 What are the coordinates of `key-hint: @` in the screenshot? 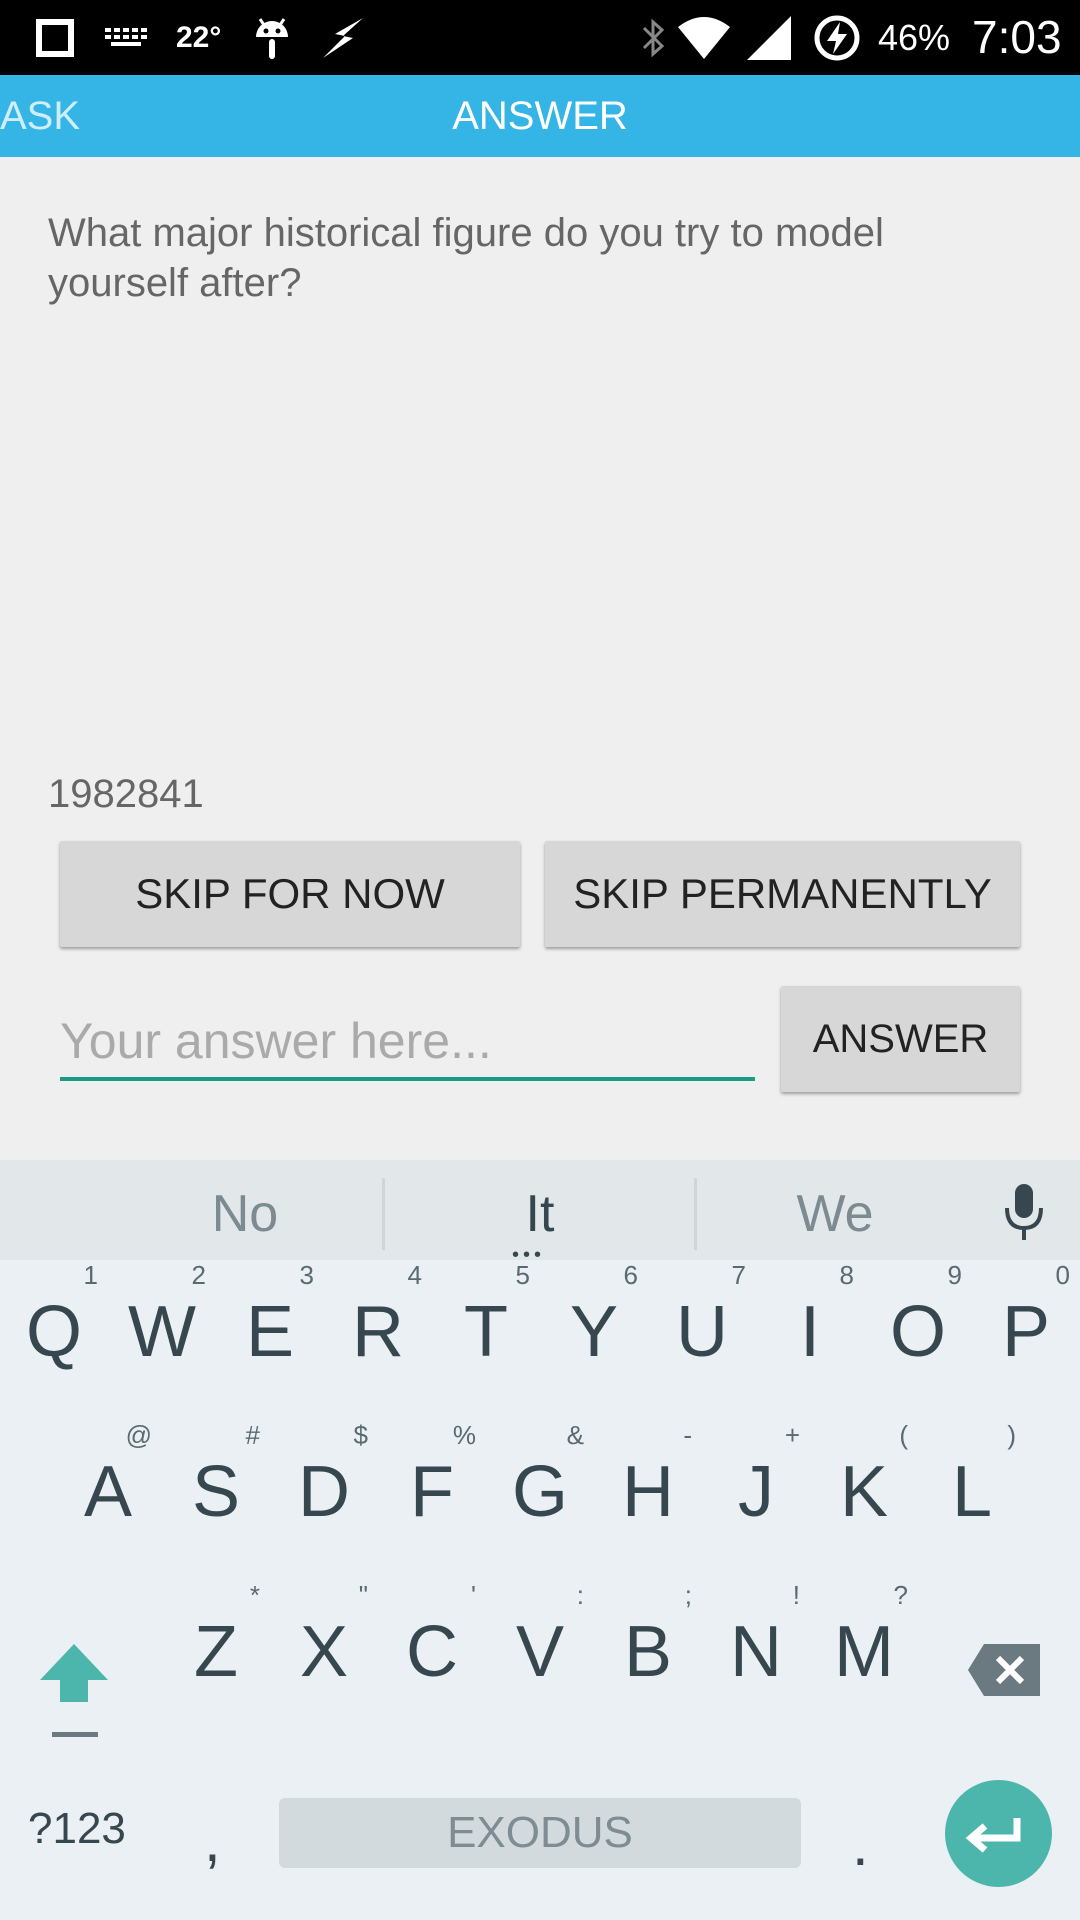 It's located at (138, 1435).